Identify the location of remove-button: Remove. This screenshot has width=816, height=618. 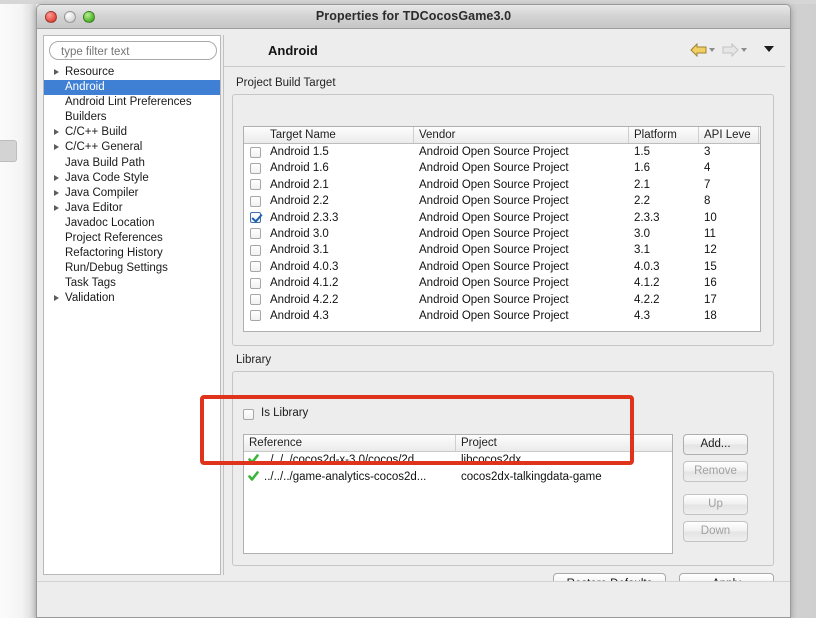
(715, 471).